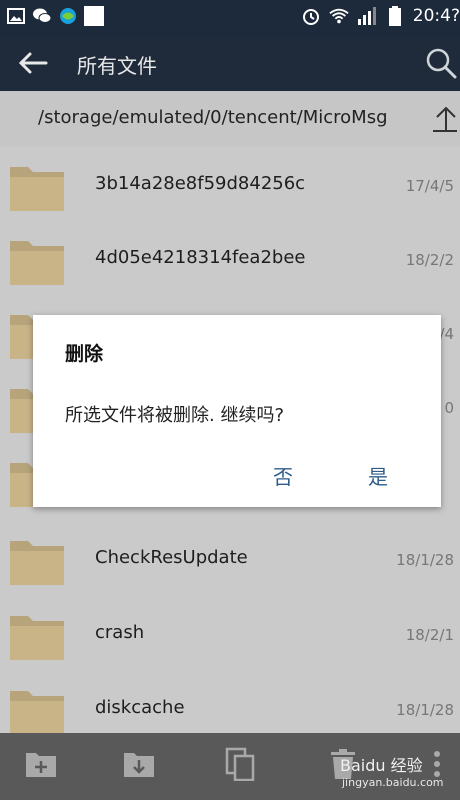  Describe the element at coordinates (395, 16) in the screenshot. I see `battery-icon` at that location.